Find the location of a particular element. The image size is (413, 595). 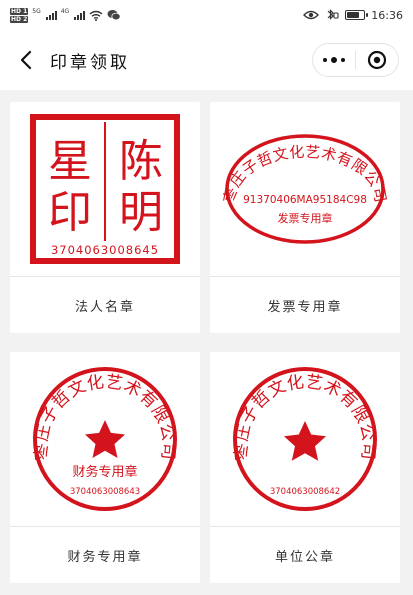

seal-code: 3704063008645 is located at coordinates (105, 250).